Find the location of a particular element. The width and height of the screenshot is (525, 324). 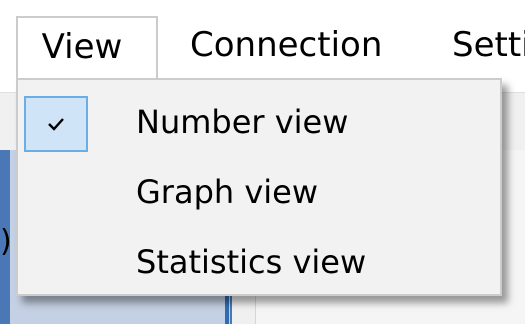

menu-view: View is located at coordinates (87, 48).